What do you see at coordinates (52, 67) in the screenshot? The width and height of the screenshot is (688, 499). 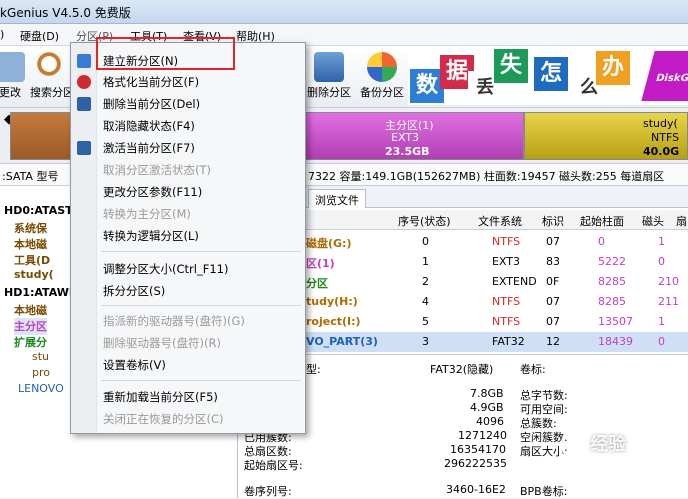 I see `magnifier-icon` at bounding box center [52, 67].